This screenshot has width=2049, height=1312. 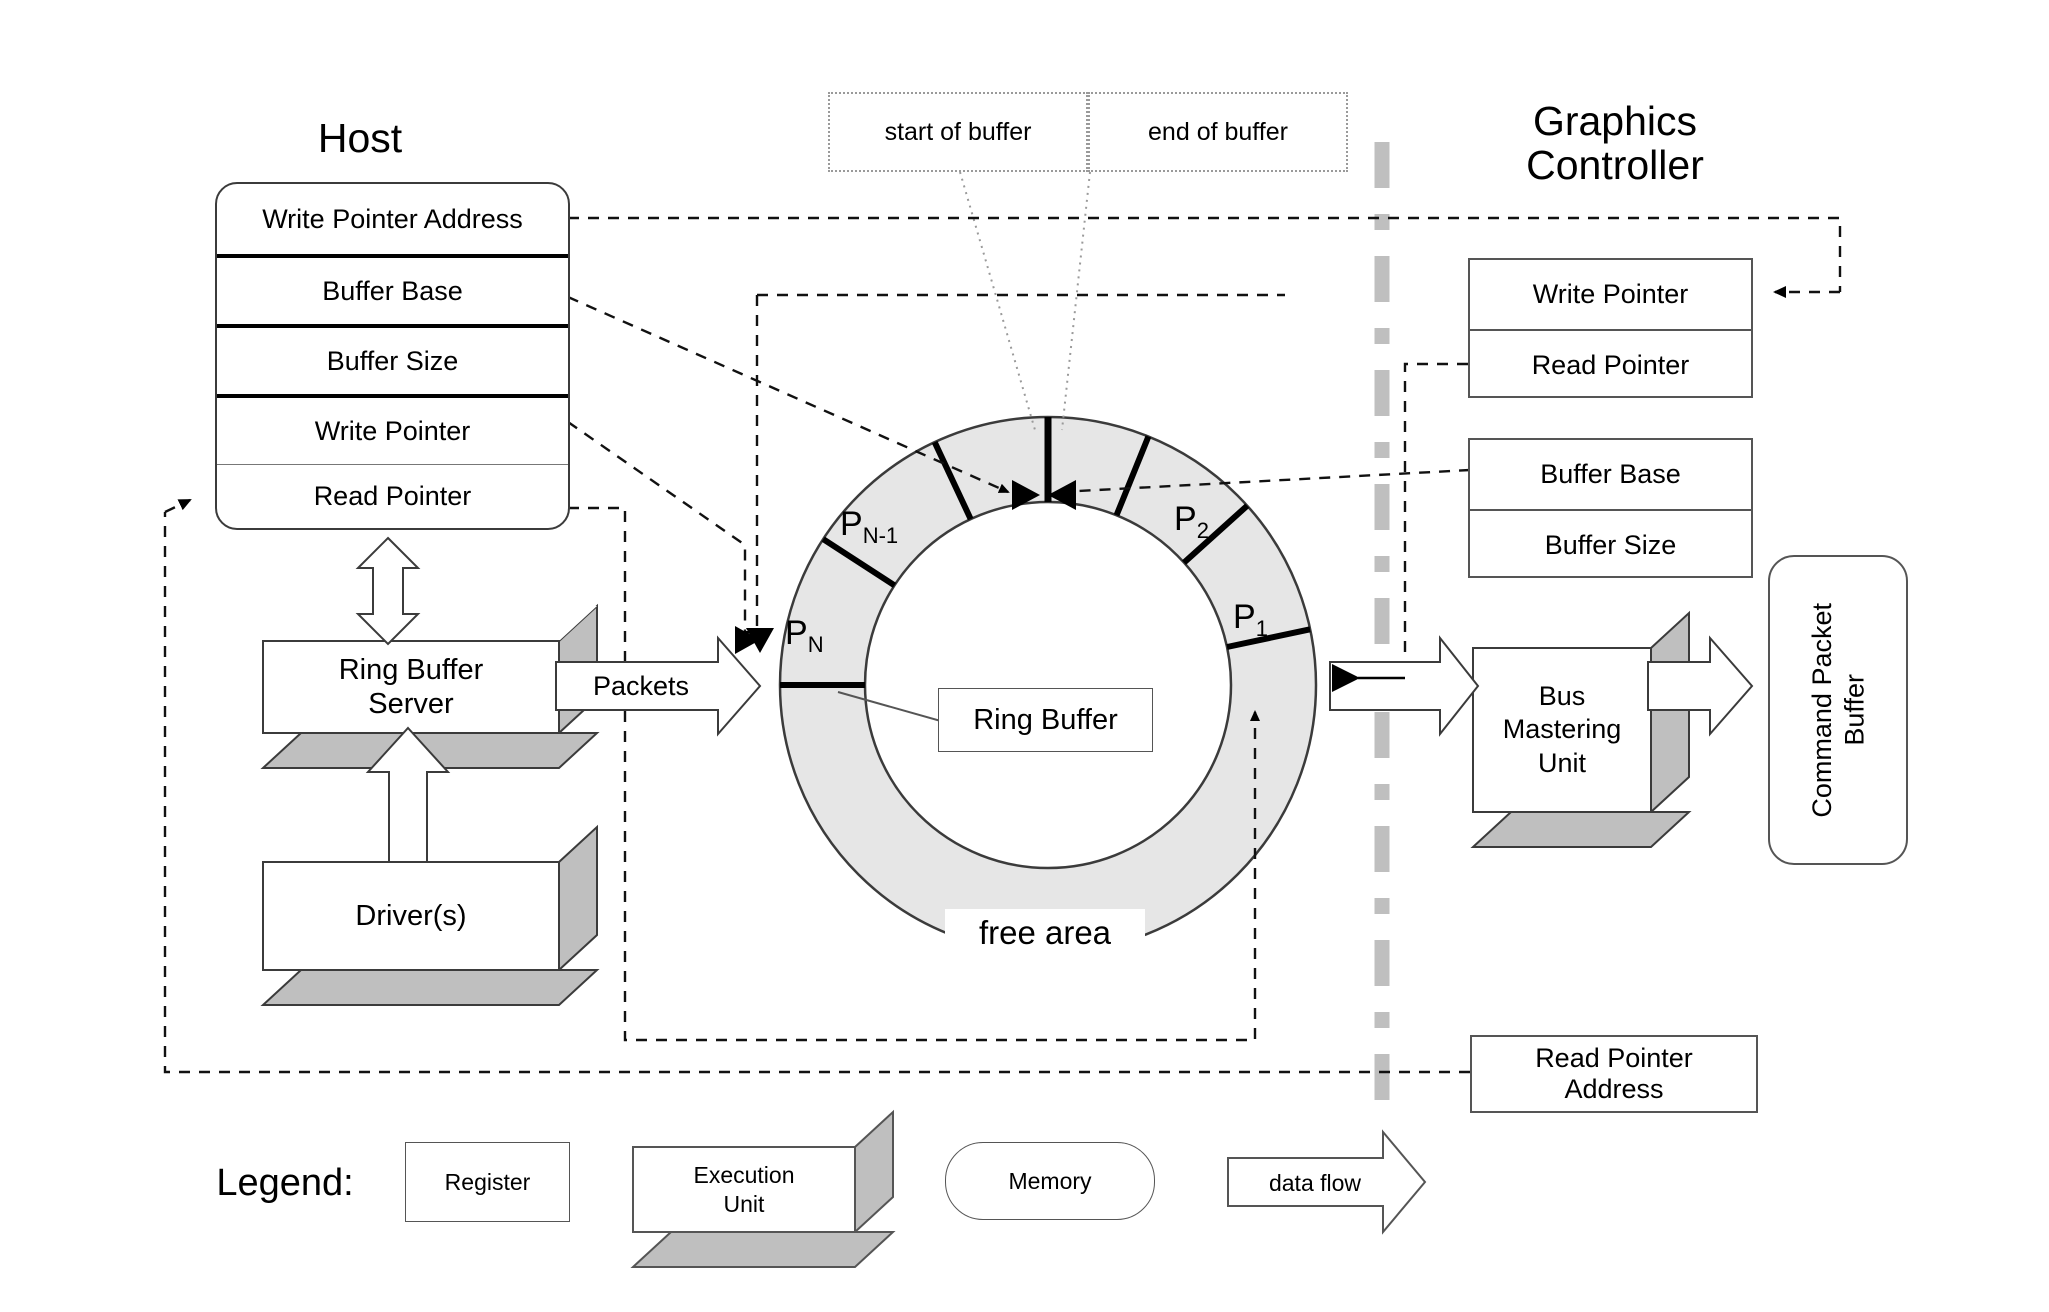 I want to click on gc-pointer-registers: Write Pointer Read Pointer, so click(x=1610, y=328).